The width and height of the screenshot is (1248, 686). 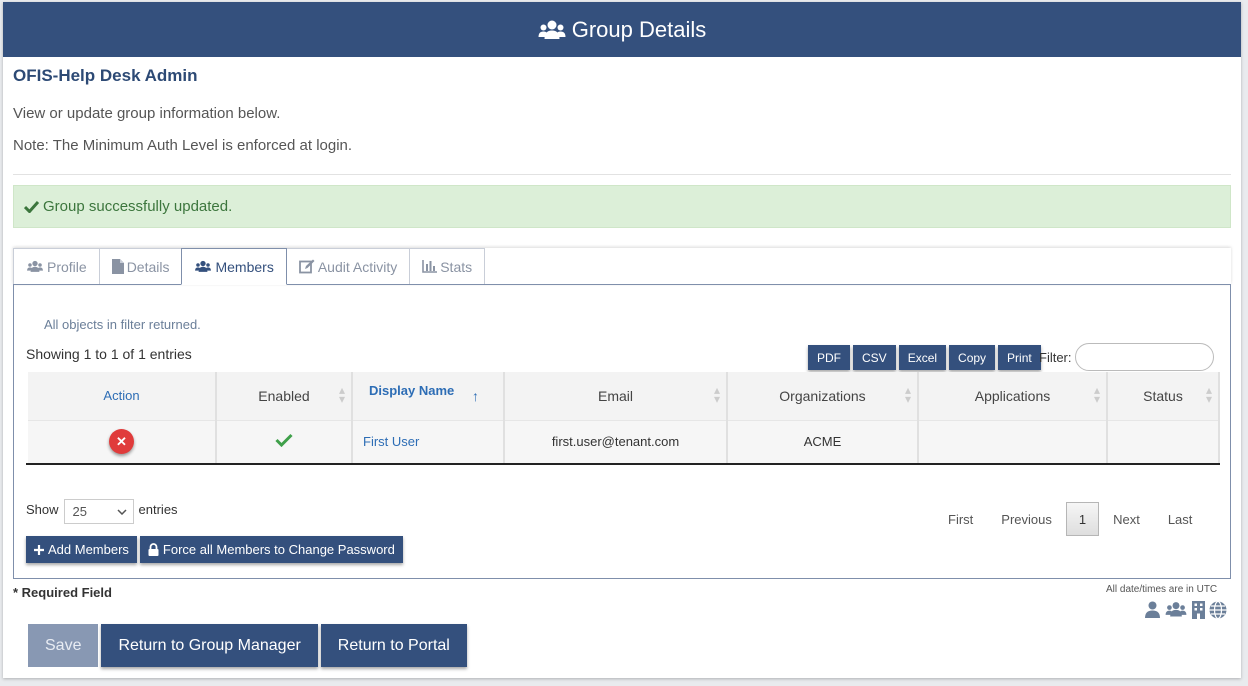 What do you see at coordinates (147, 113) in the screenshot?
I see `group-description: View or update group information below.` at bounding box center [147, 113].